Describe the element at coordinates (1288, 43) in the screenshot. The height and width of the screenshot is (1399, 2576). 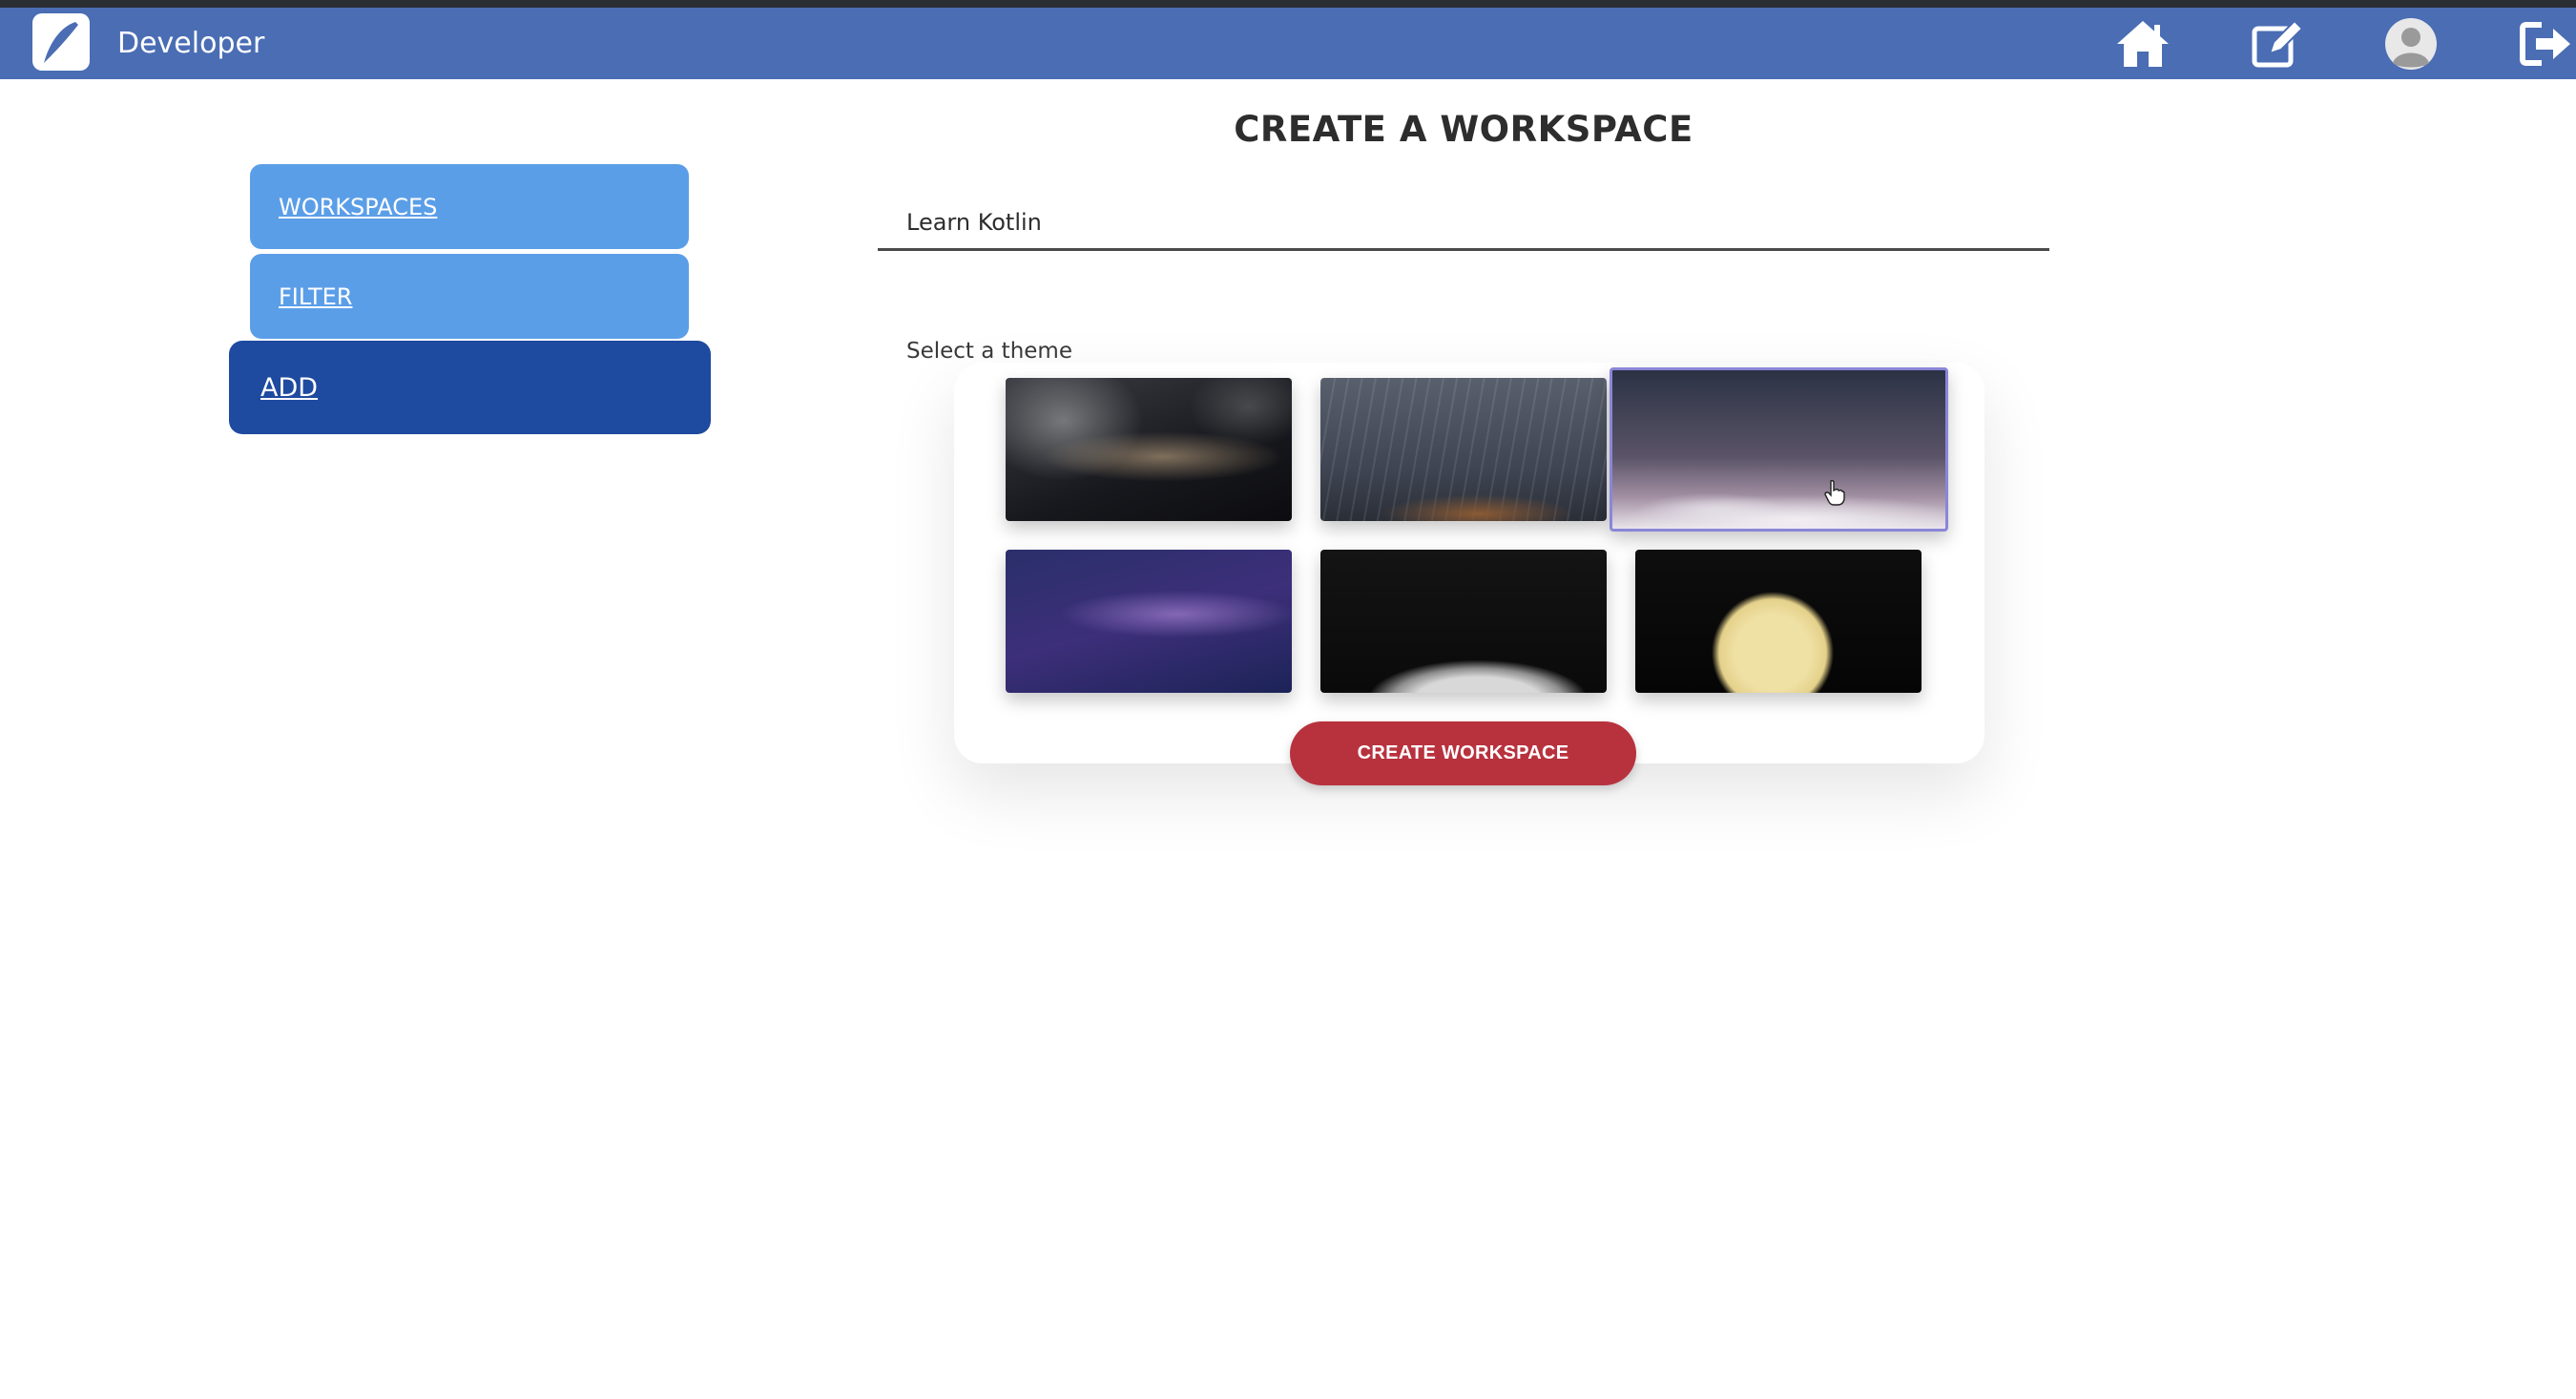
I see `navbar: Developer` at that location.